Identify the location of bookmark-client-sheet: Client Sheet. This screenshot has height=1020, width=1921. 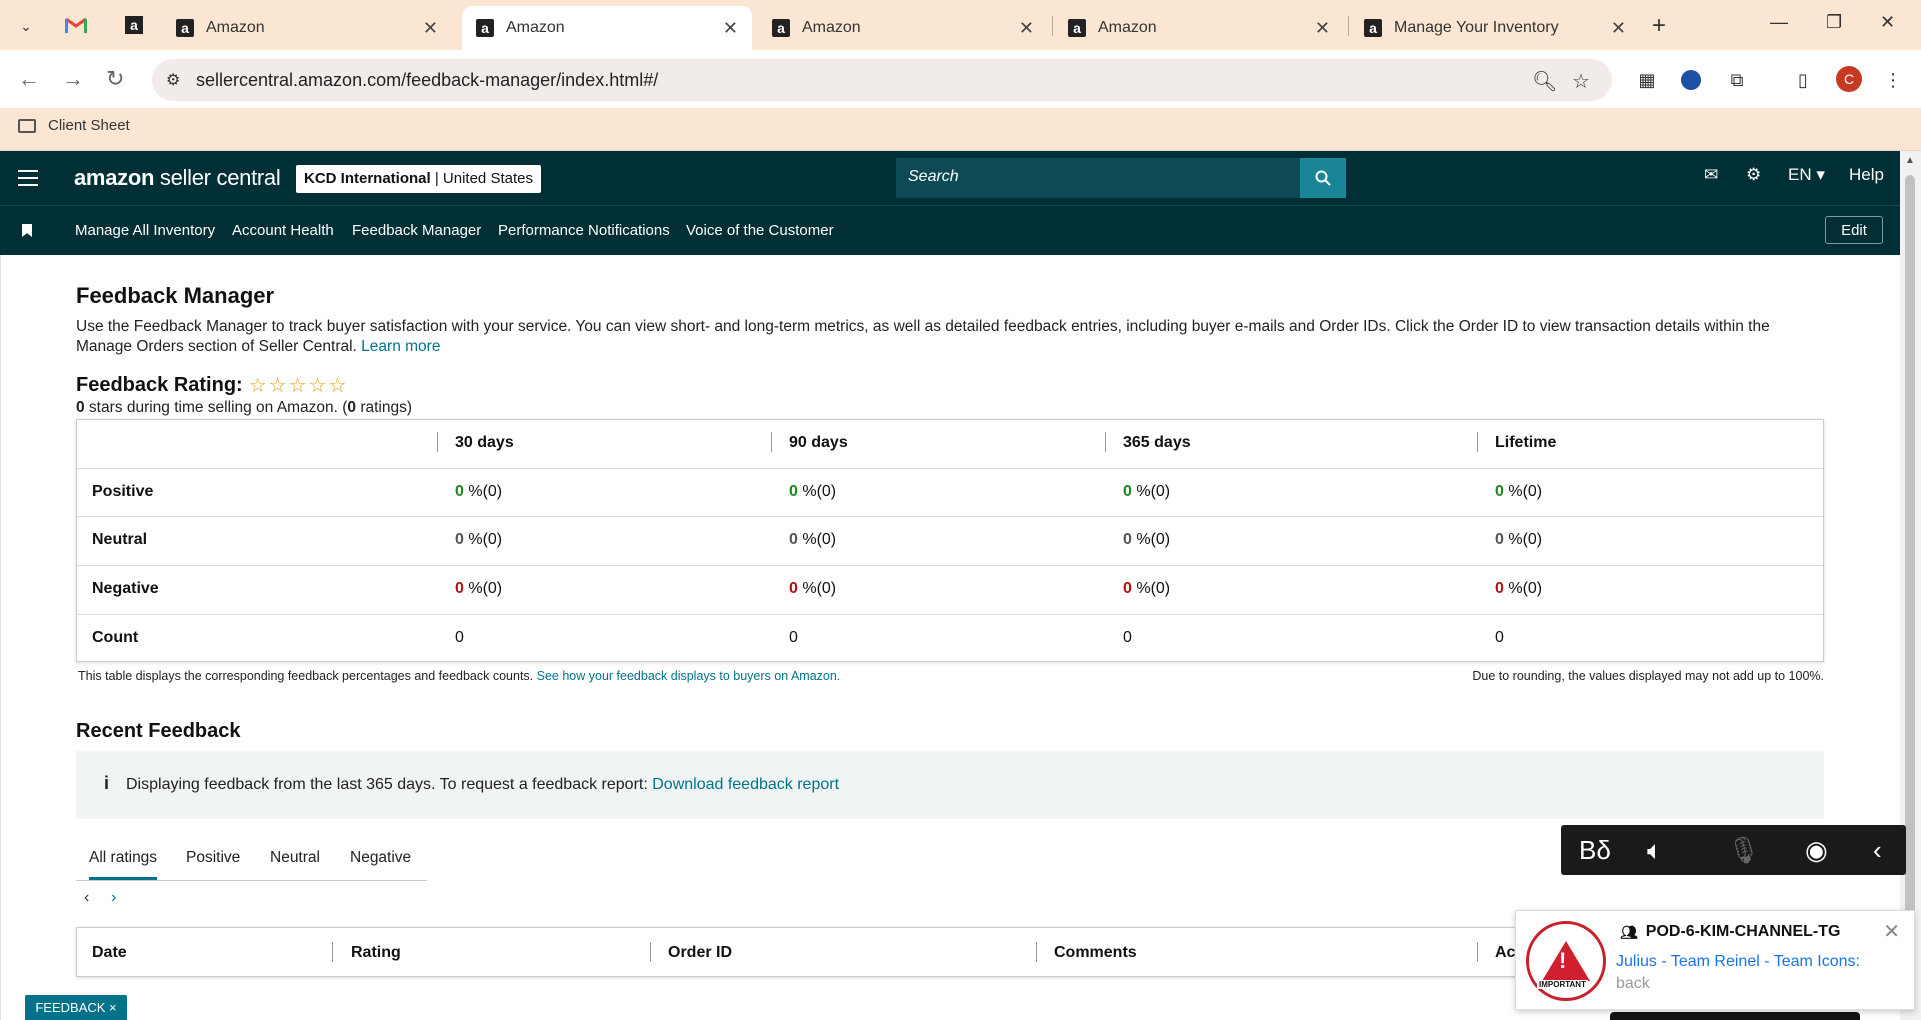
(74, 125).